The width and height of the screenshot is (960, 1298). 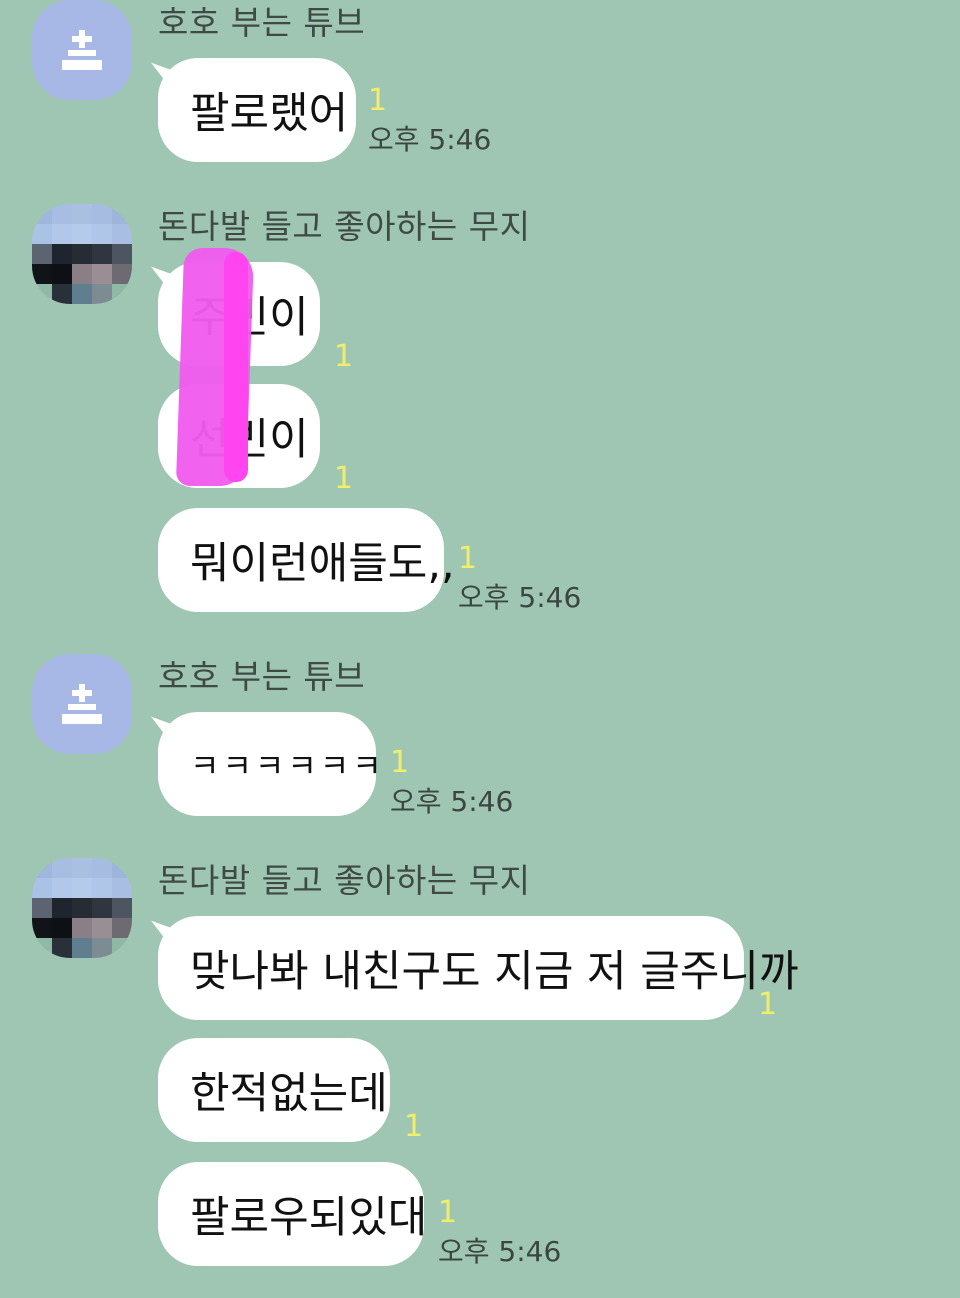 I want to click on message-bubble: 맞나봐 내친구도 지금 저 글주니까, so click(x=472, y=968).